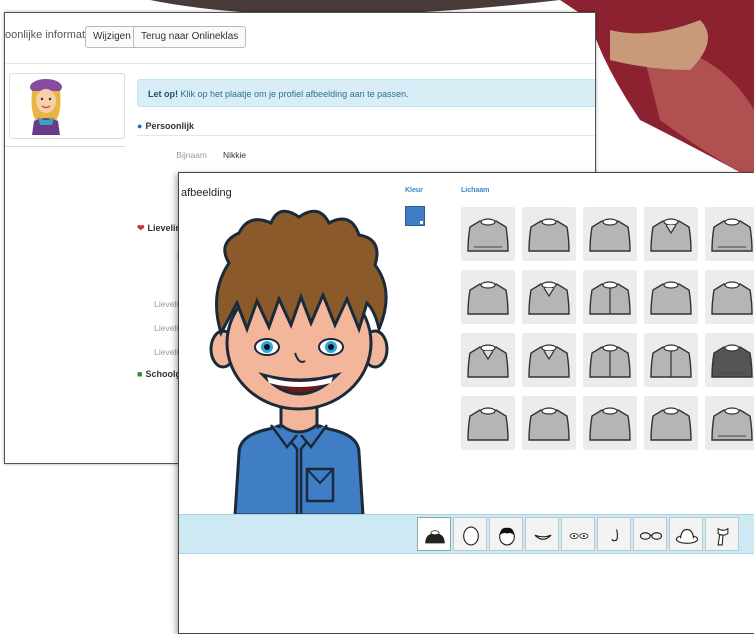 The width and height of the screenshot is (754, 634). What do you see at coordinates (543, 537) in the screenshot?
I see `mouth-icon` at bounding box center [543, 537].